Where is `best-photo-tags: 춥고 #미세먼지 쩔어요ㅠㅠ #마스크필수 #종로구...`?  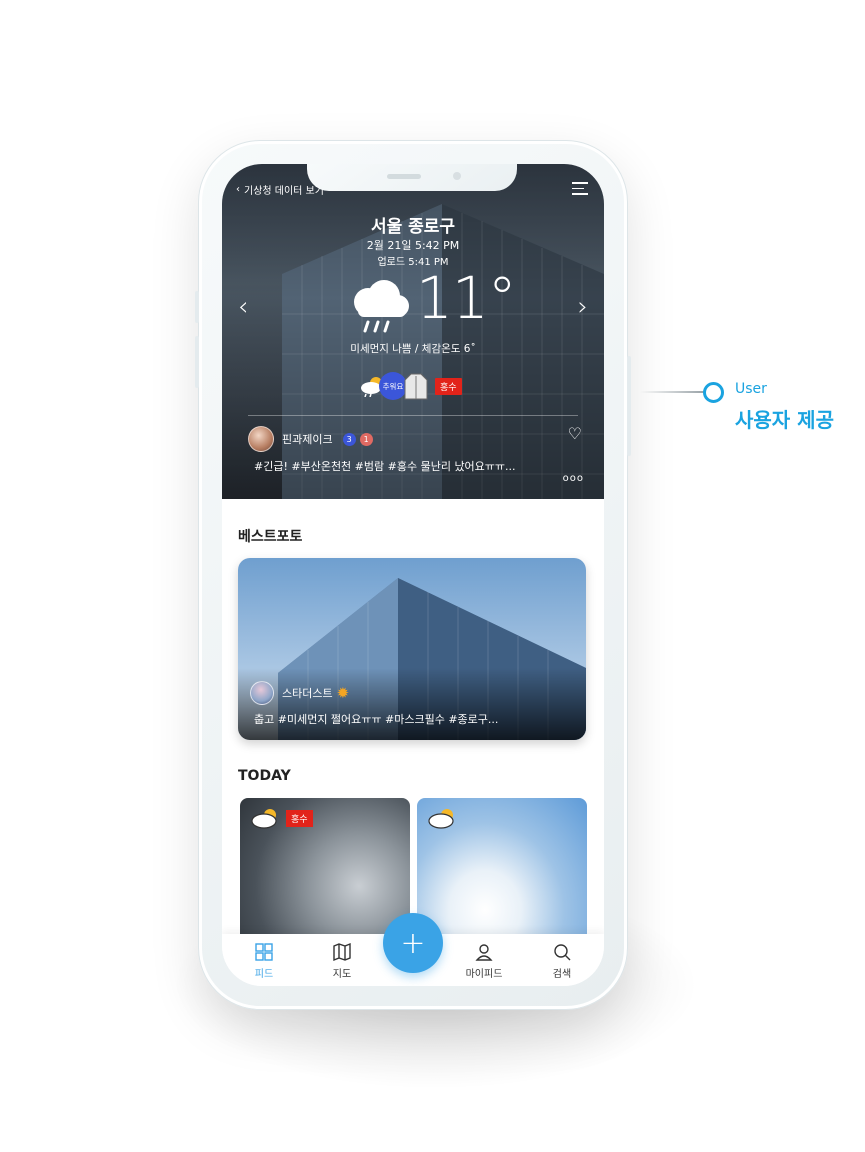
best-photo-tags: 춥고 #미세먼지 쩔어요ㅠㅠ #마스크필수 #종로구... is located at coordinates (376, 719).